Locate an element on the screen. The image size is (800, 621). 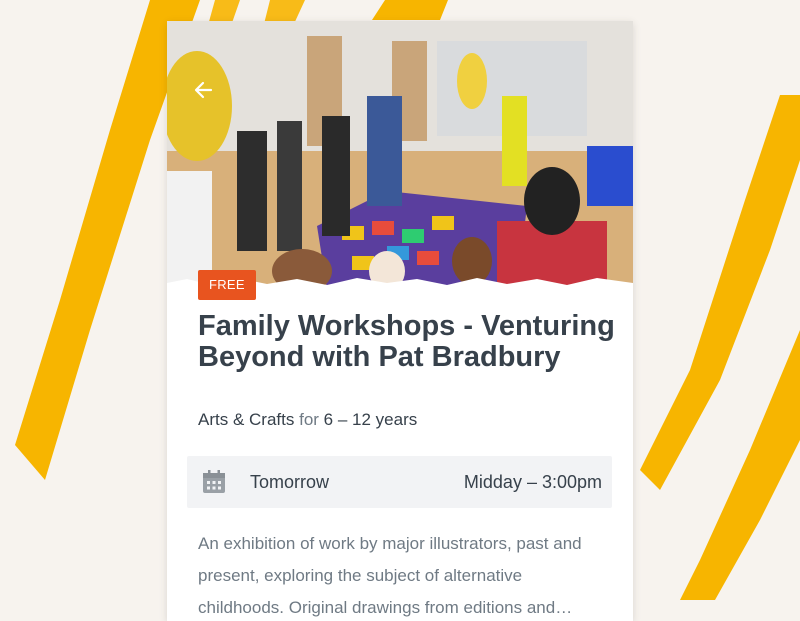
event-schedule: Tomorrow Midday – 3:00pm is located at coordinates (399, 482).